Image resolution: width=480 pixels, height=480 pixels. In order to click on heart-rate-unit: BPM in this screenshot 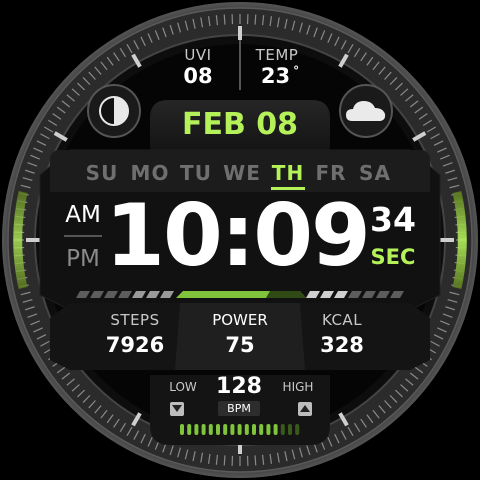, I will do `click(239, 408)`.